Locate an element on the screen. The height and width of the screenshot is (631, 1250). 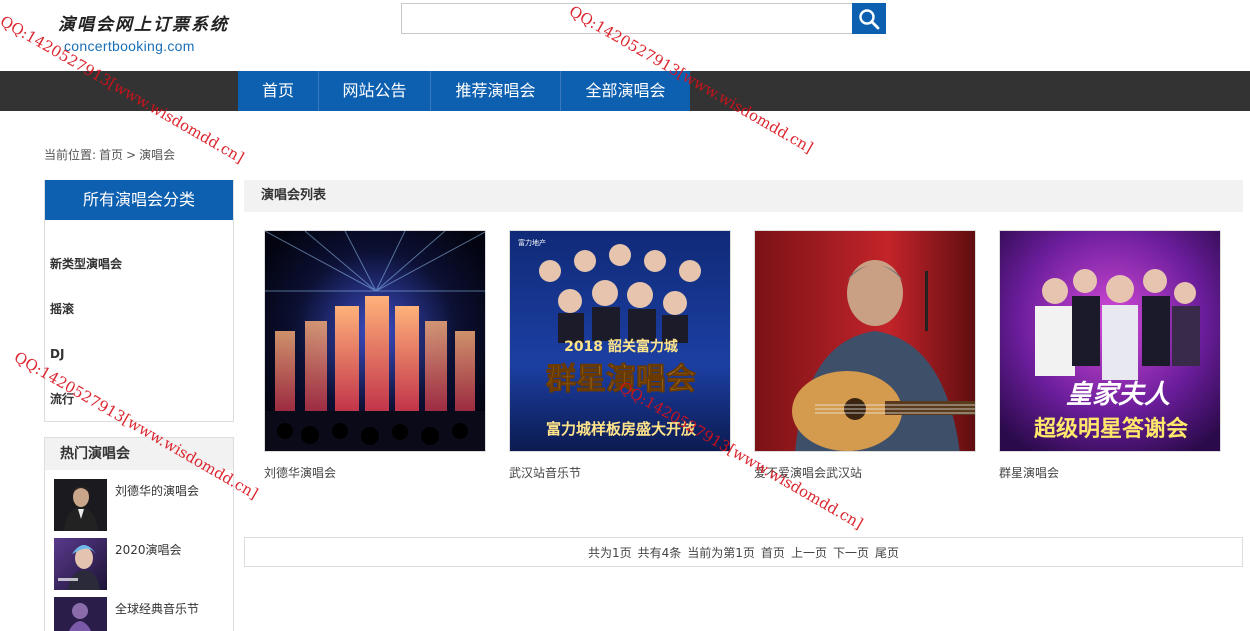
pagination: 共为1页 共有4条 当前为第1页 首页 上一页 下一页 尾页 is located at coordinates (743, 552).